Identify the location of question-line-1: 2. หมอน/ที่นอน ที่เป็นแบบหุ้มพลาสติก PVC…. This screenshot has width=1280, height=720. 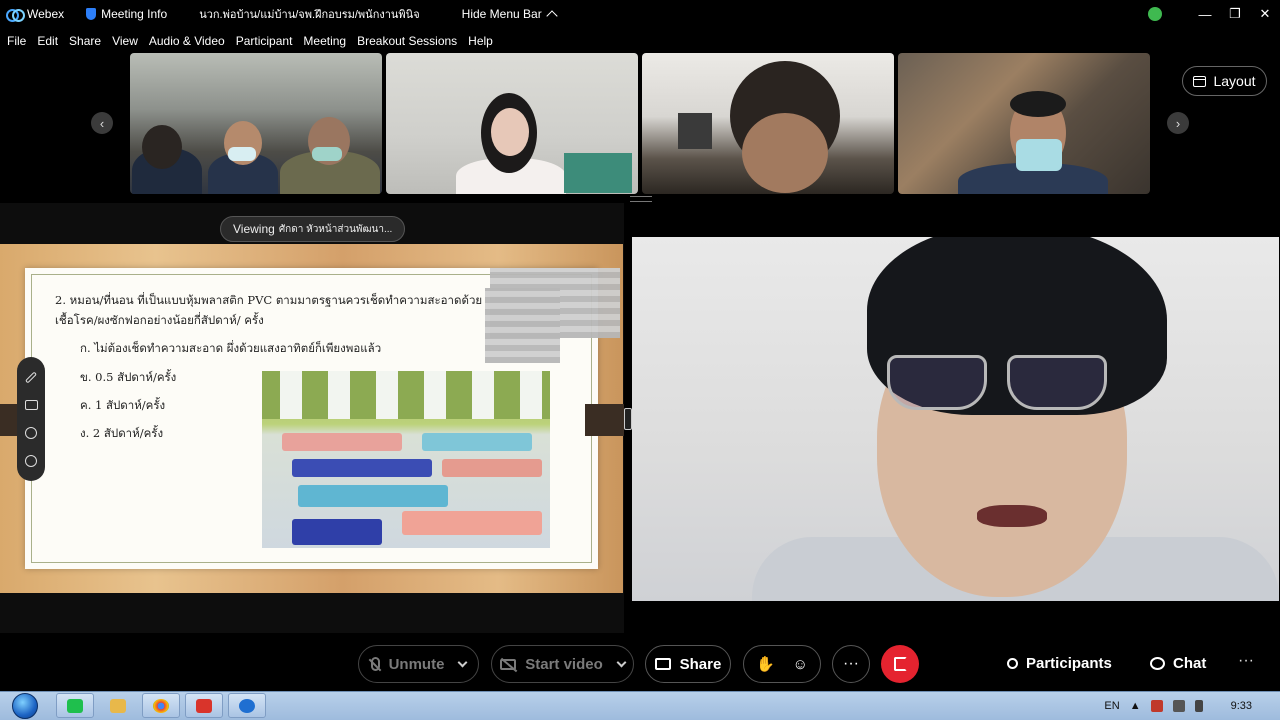
(269, 300).